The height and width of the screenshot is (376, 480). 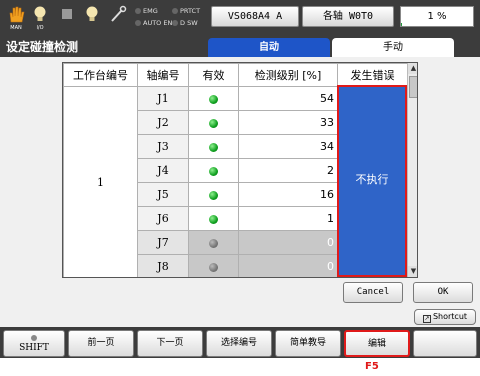 I want to click on level-cell: 54, so click(x=288, y=98).